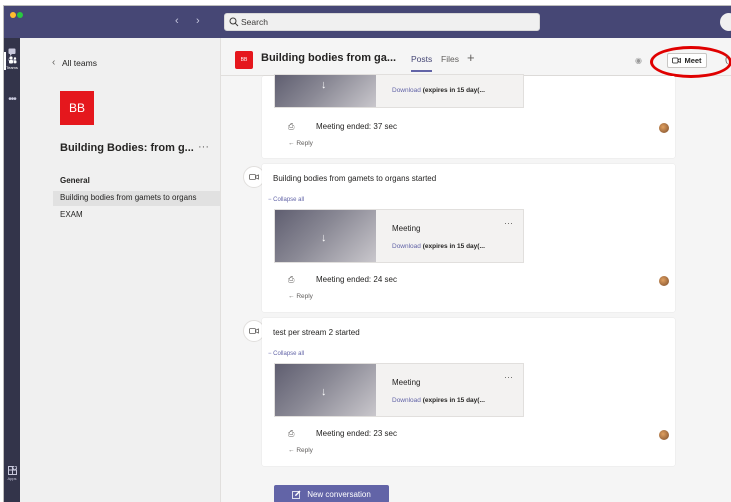 The image size is (731, 502). I want to click on apps-icon, so click(12, 470).